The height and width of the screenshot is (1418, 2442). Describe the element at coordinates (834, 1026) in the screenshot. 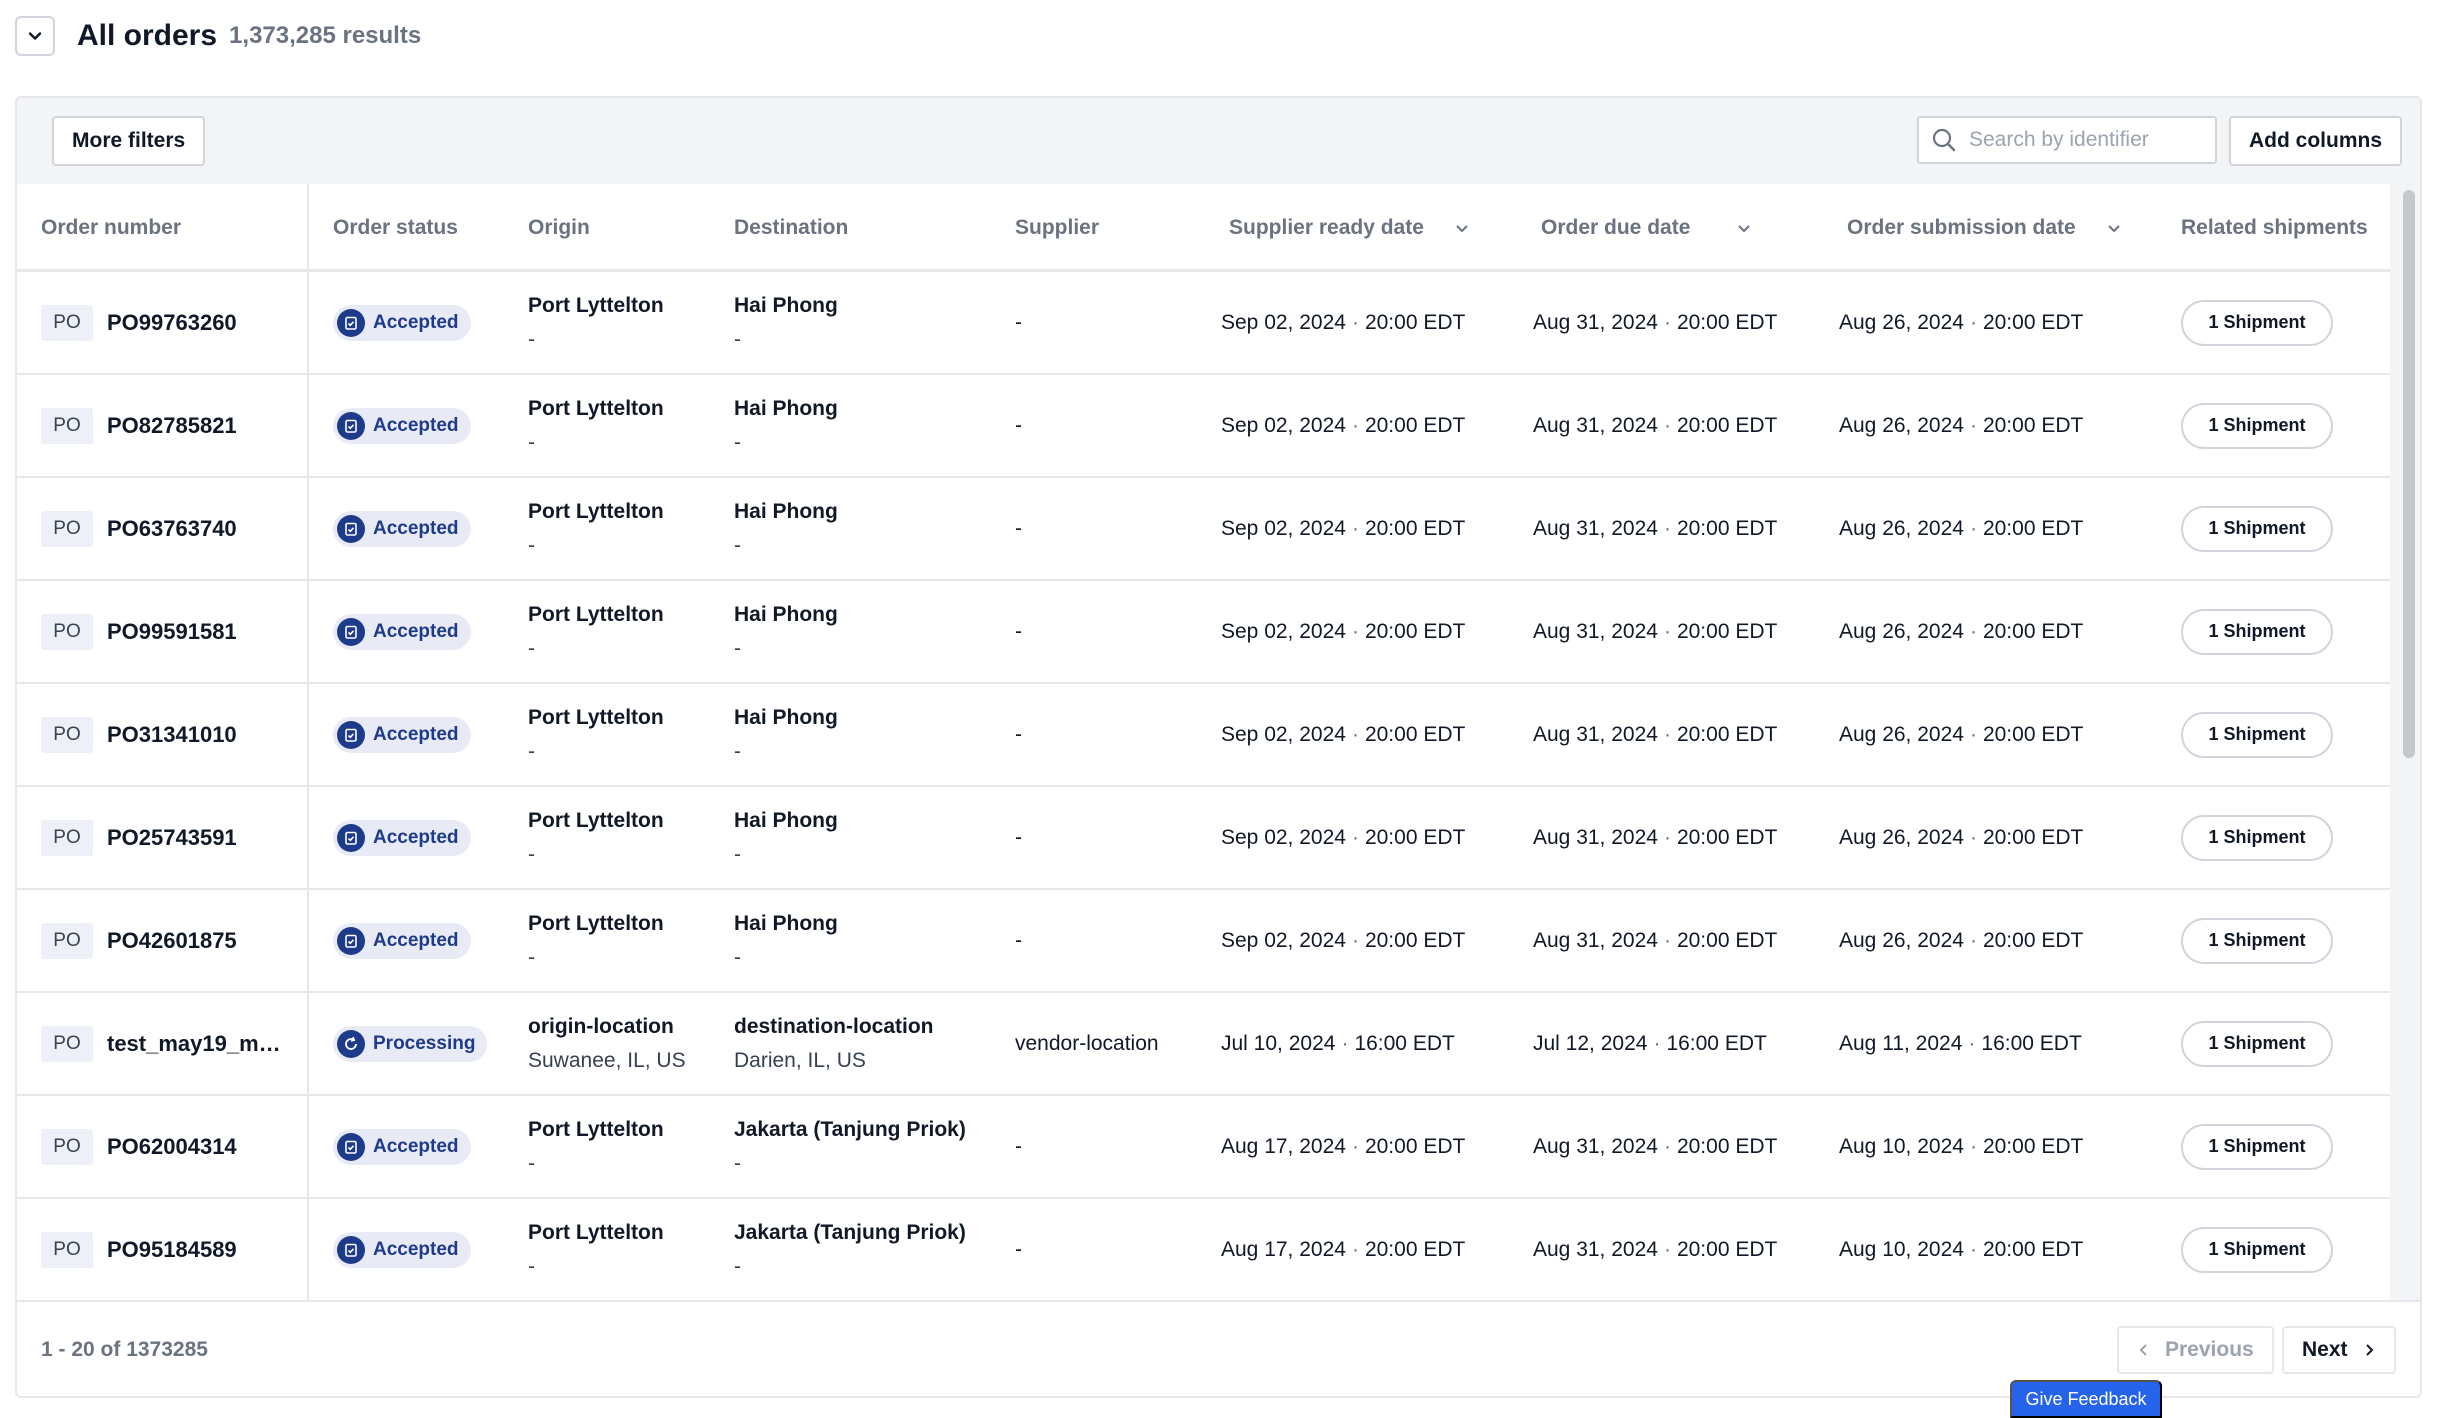

I see `destination-name: destination-location` at that location.